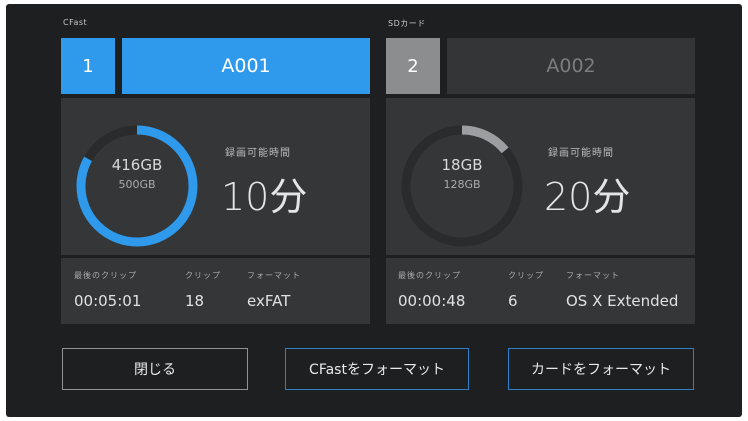  I want to click on remaining-time-value: 20分, so click(587, 197).